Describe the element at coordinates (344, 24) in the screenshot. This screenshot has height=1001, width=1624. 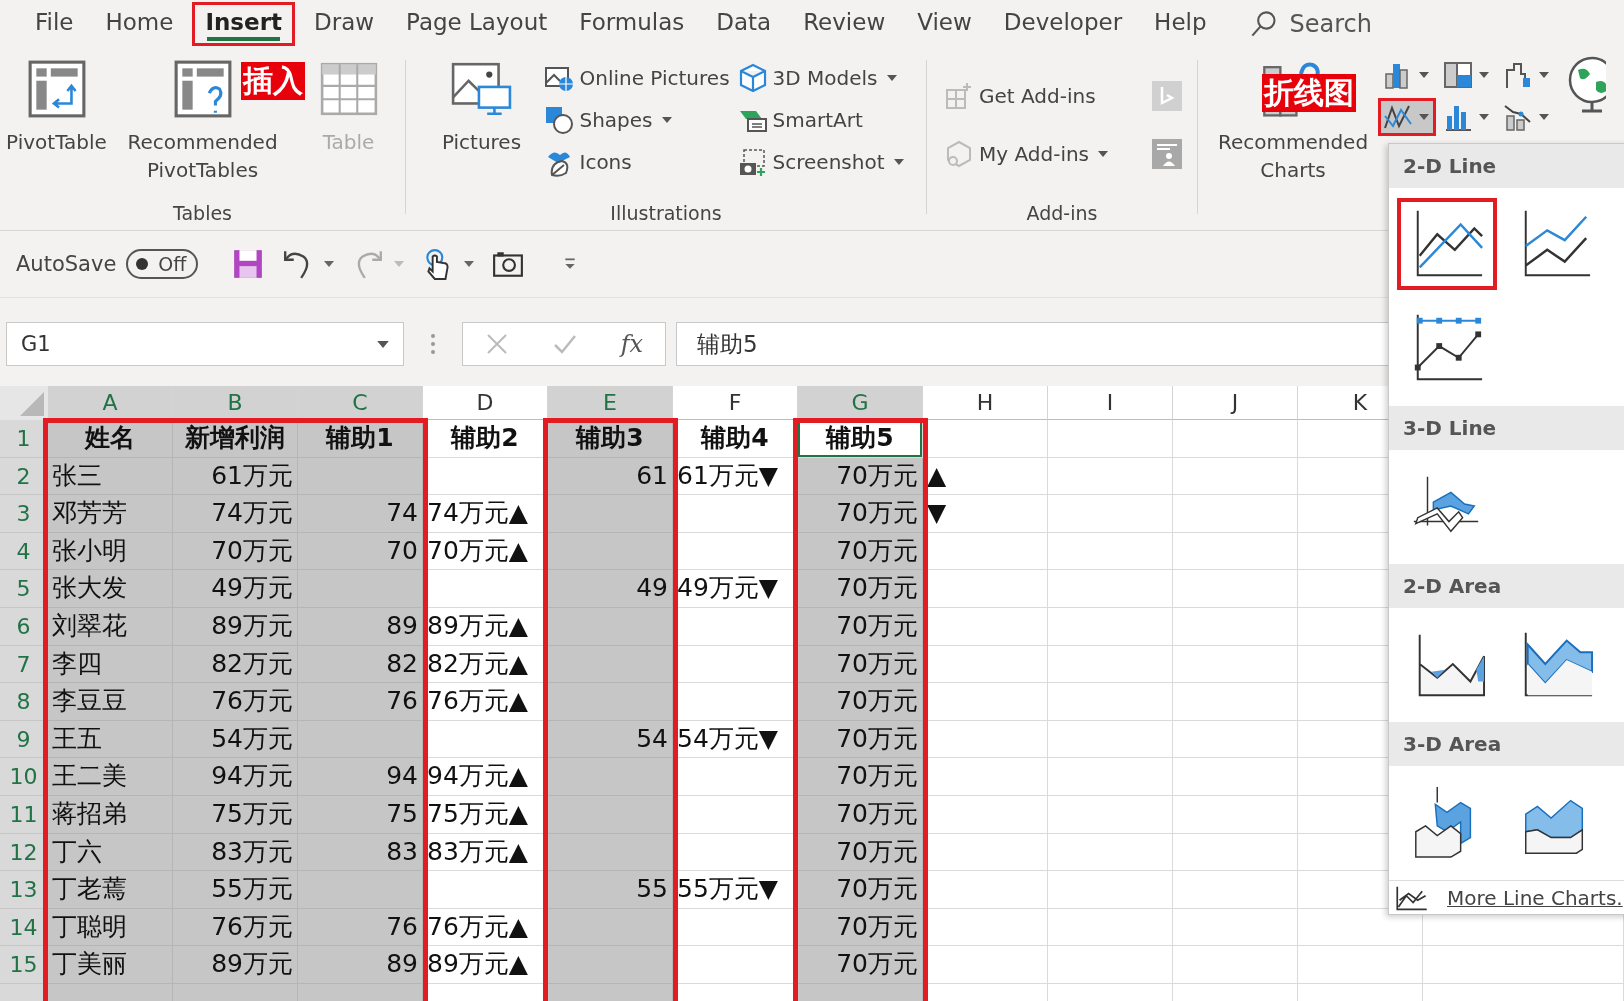
I see `ribbon-tab: Draw` at that location.